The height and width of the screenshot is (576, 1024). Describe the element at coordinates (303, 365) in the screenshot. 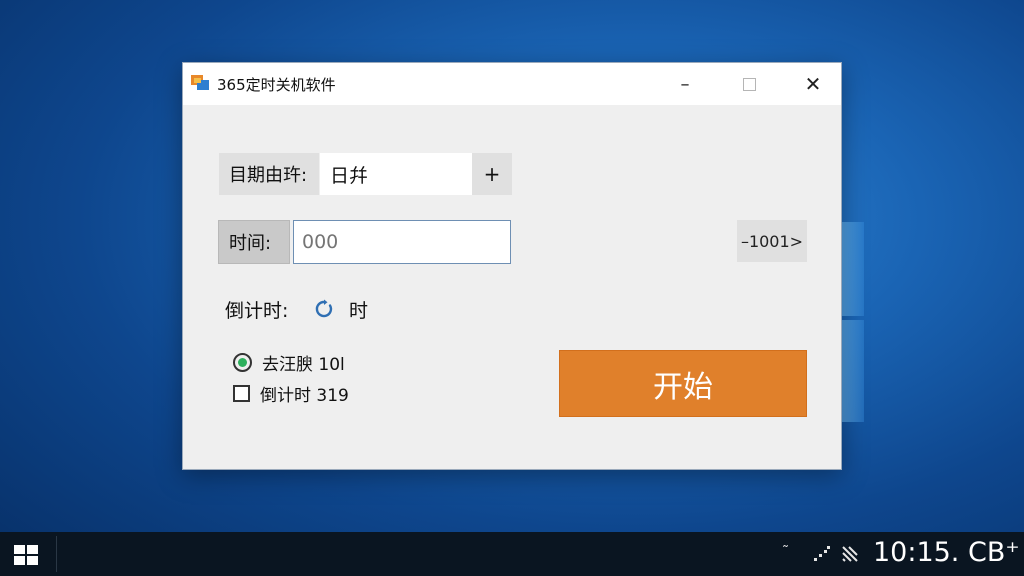

I see `option-radio-label: 去汪腴 10l` at that location.